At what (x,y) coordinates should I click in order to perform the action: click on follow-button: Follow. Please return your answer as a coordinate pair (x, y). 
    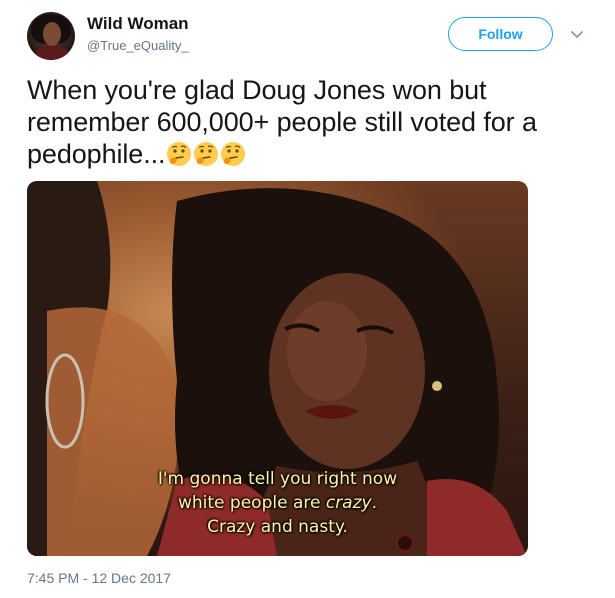
    Looking at the image, I should click on (500, 34).